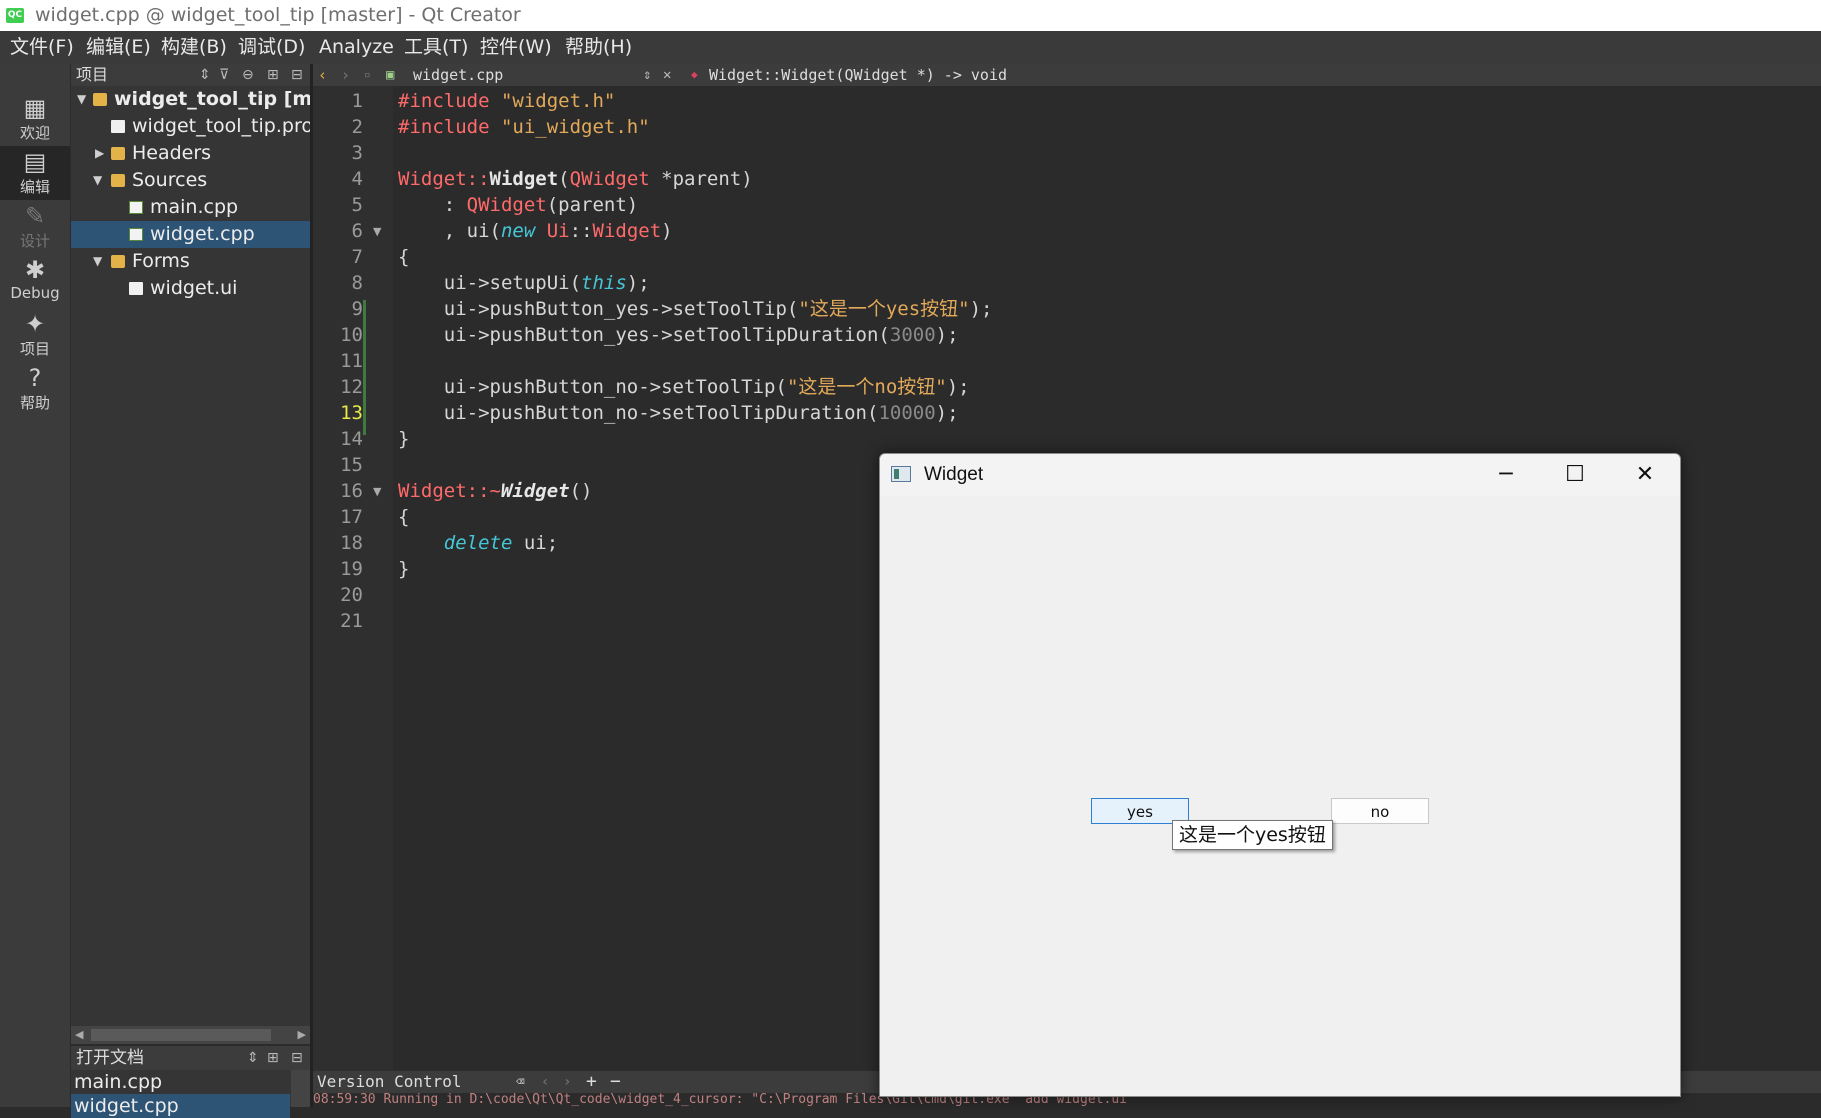 This screenshot has width=1821, height=1118. Describe the element at coordinates (367, 74) in the screenshot. I see `lock-icon: ▫` at that location.